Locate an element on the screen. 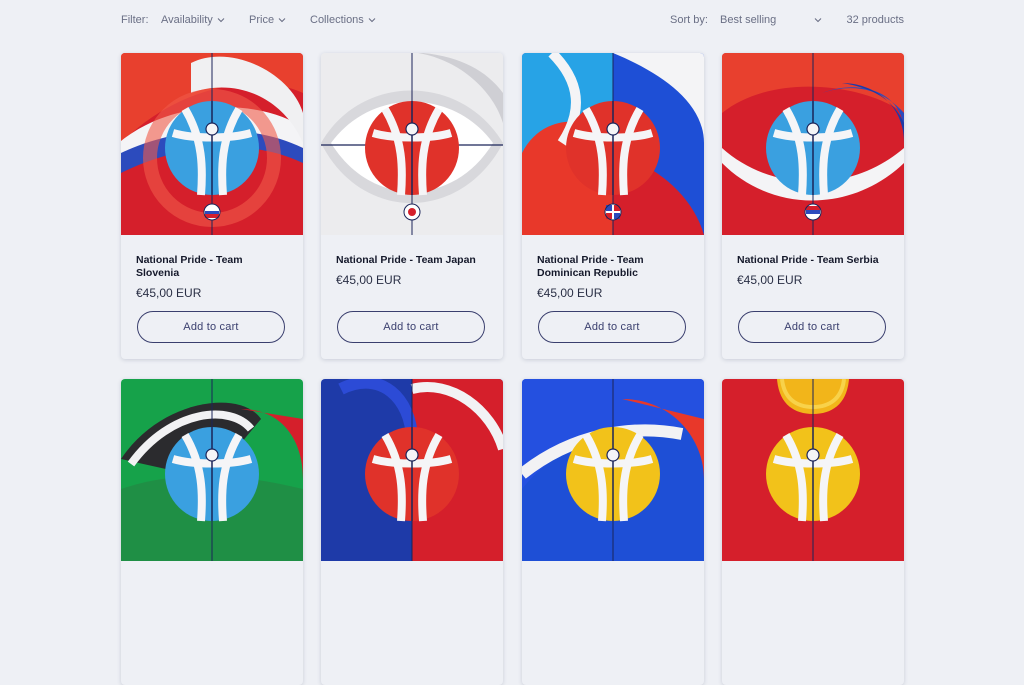  sort-select: Best selling is located at coordinates (771, 20).